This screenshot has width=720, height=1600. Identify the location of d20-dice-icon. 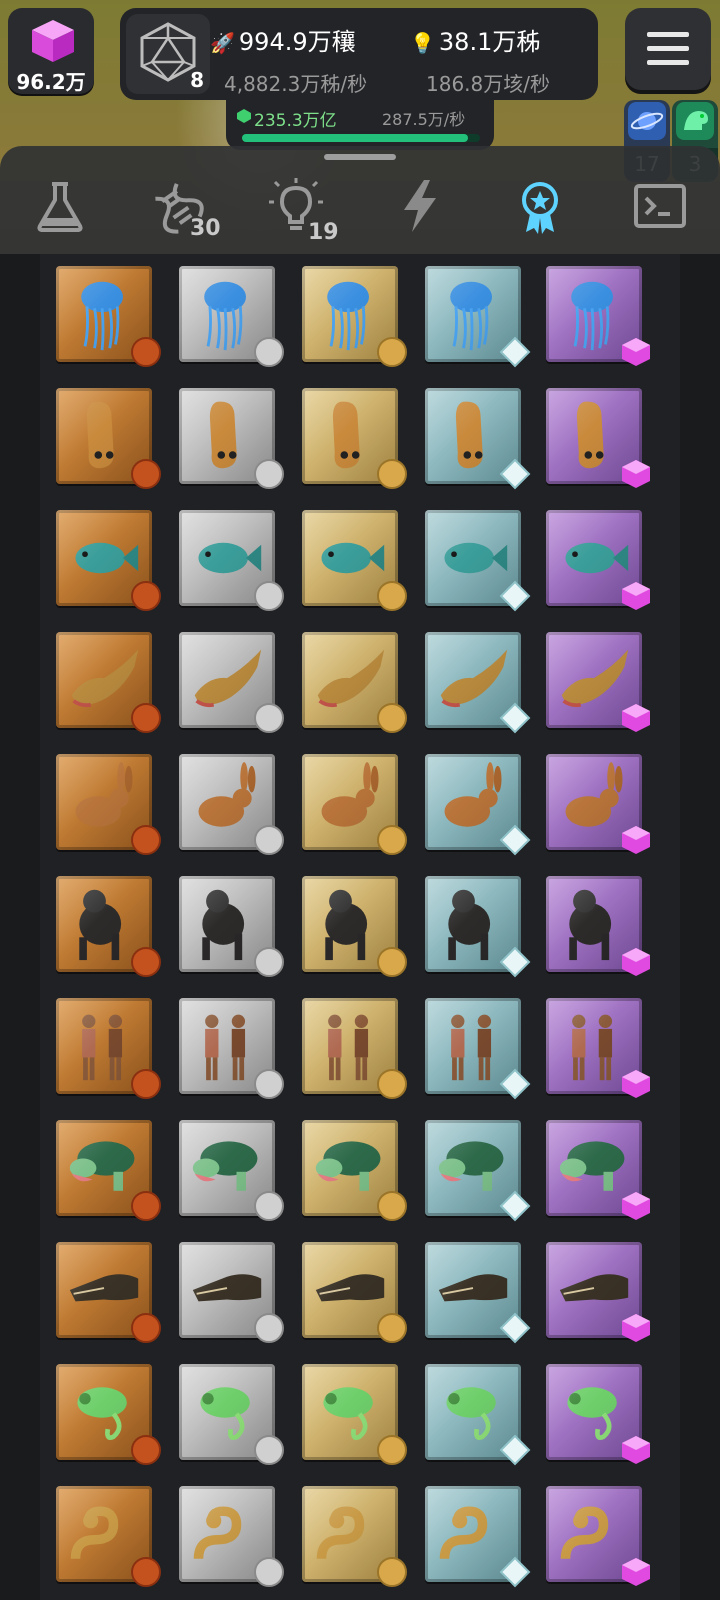
(168, 52).